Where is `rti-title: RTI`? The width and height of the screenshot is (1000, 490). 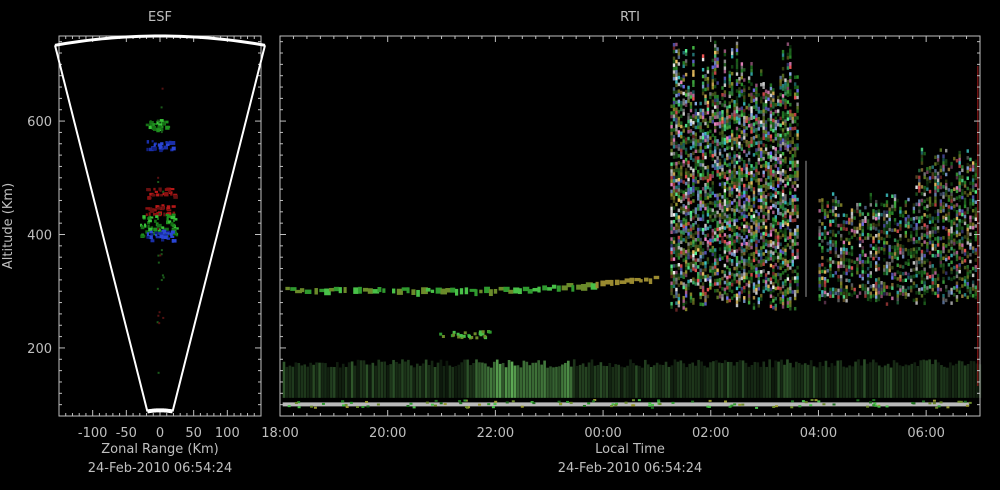 rti-title: RTI is located at coordinates (630, 17).